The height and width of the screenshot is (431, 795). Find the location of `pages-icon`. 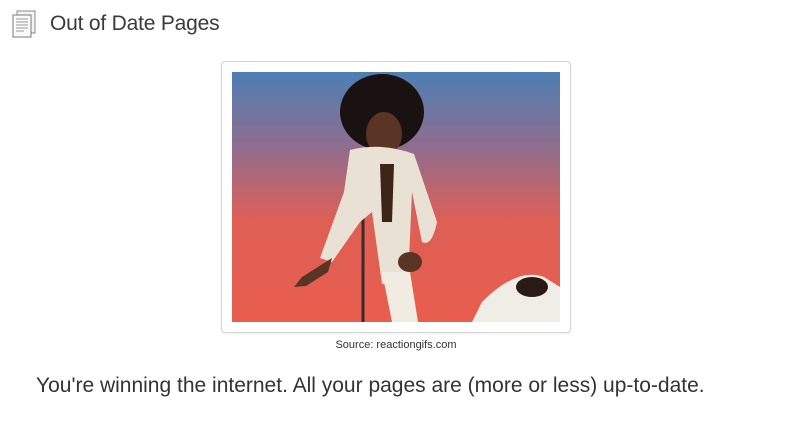

pages-icon is located at coordinates (25, 24).